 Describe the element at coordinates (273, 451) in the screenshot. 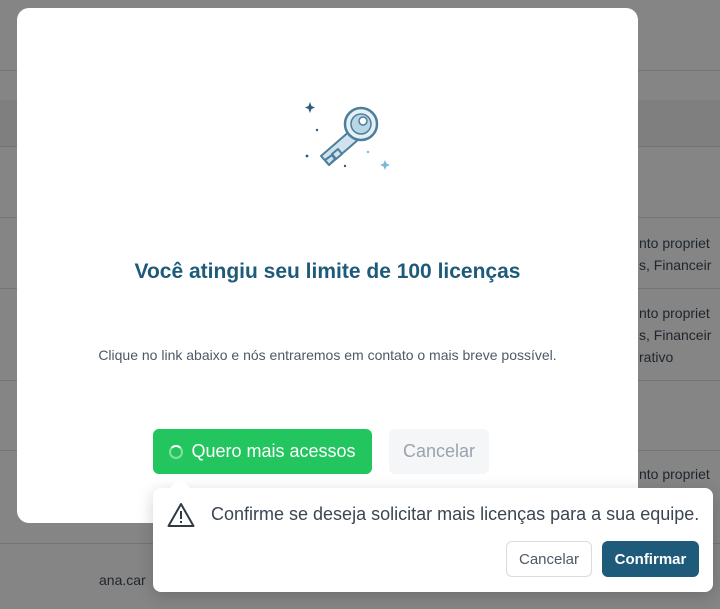

I see `request-more-access-label: Quero mais acessos` at that location.